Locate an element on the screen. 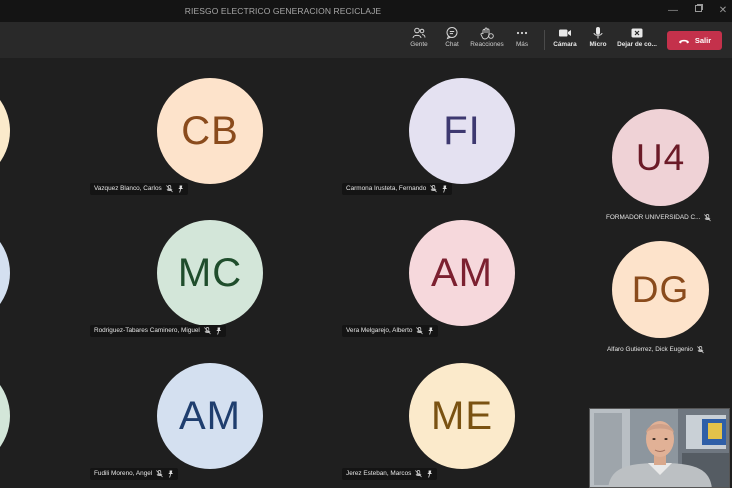 This screenshot has height=488, width=732. participant-avatar: MC is located at coordinates (210, 273).